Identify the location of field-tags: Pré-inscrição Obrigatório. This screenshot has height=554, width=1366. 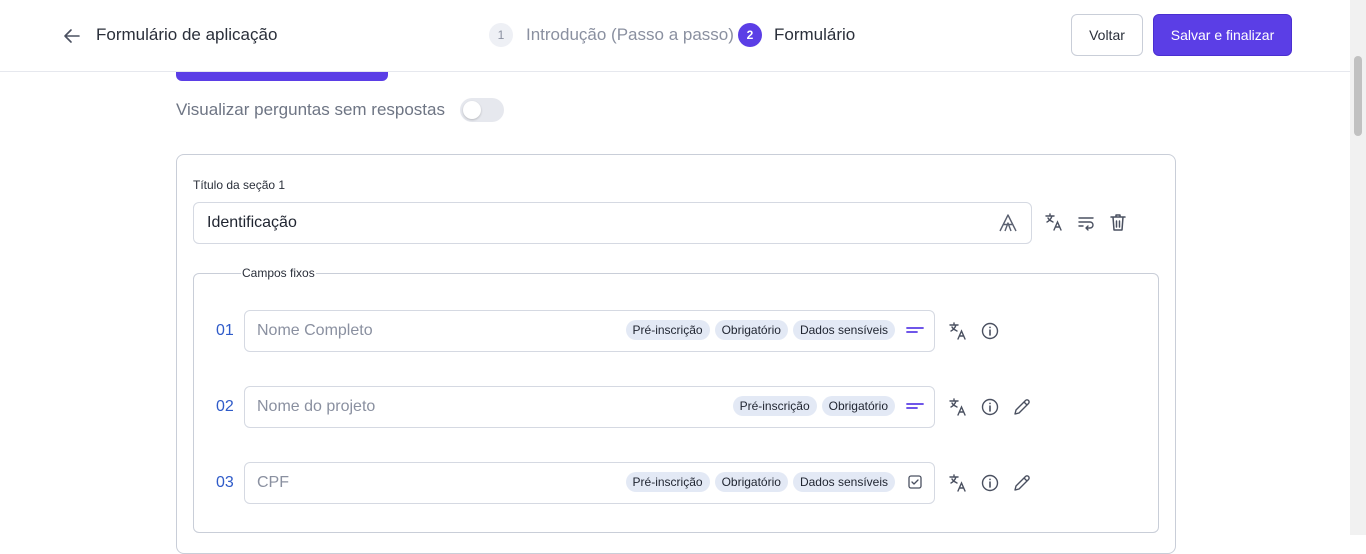
(828, 406).